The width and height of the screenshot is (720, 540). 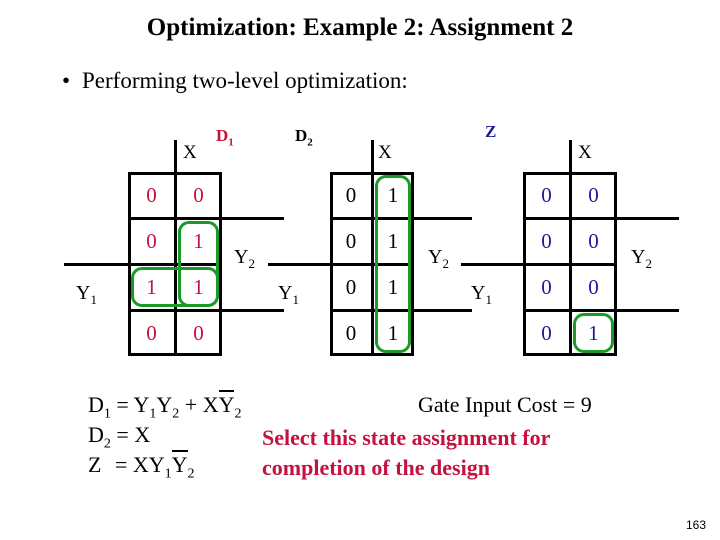 I want to click on eq-z-t2-sub: 1, so click(x=168, y=474).